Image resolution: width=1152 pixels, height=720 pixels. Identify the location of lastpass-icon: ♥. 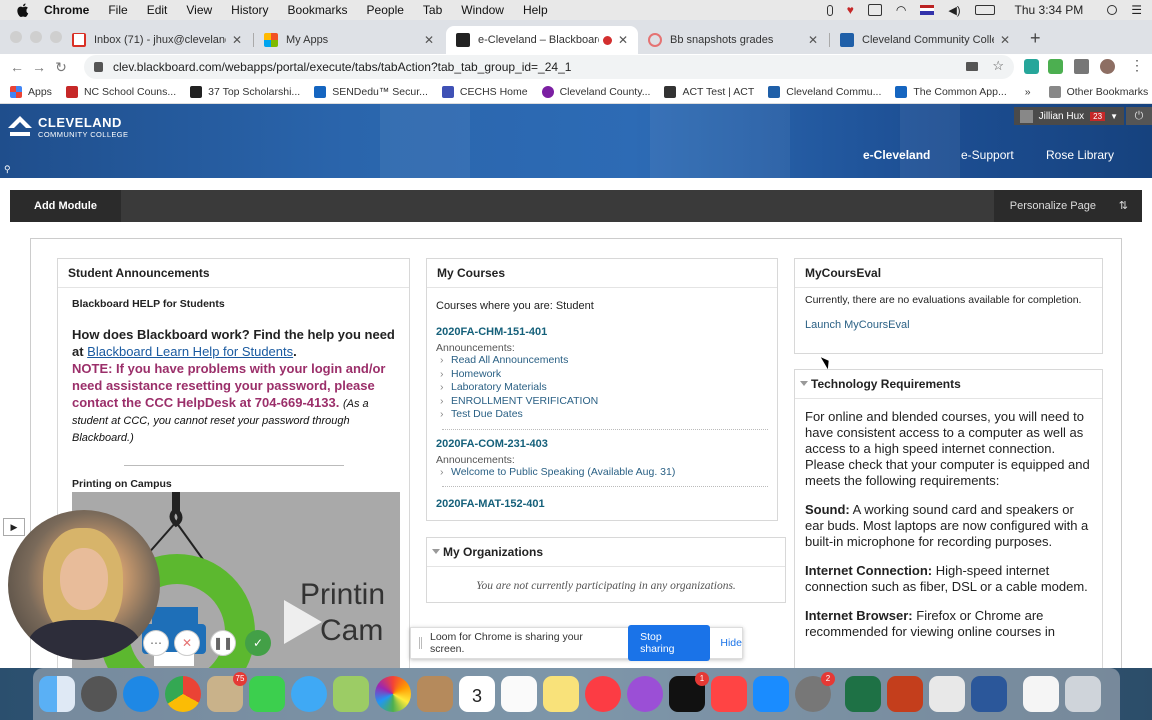
(850, 10).